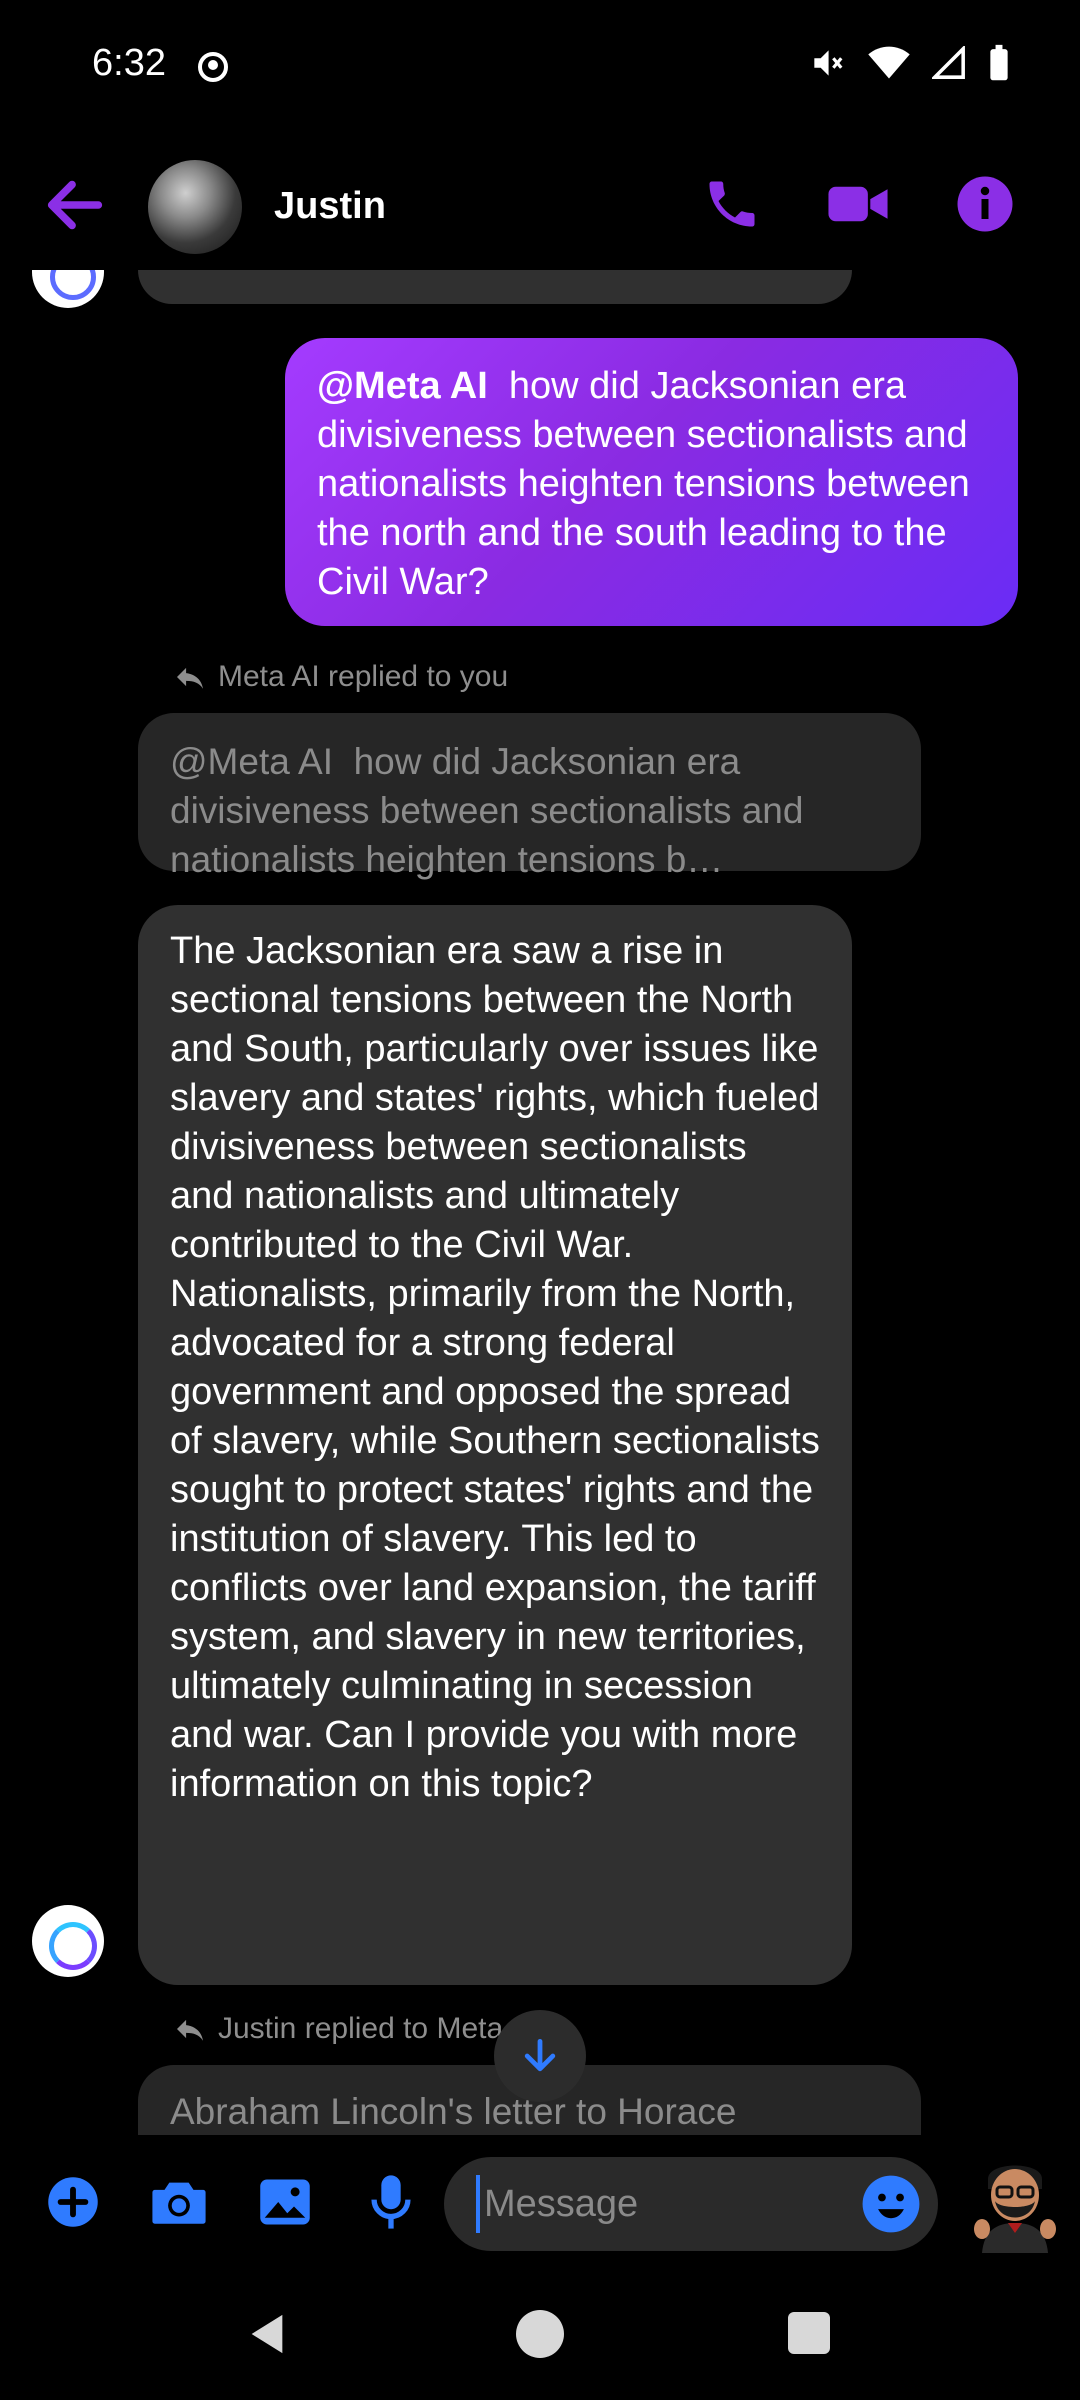  Describe the element at coordinates (656, 2204) in the screenshot. I see `message-input` at that location.